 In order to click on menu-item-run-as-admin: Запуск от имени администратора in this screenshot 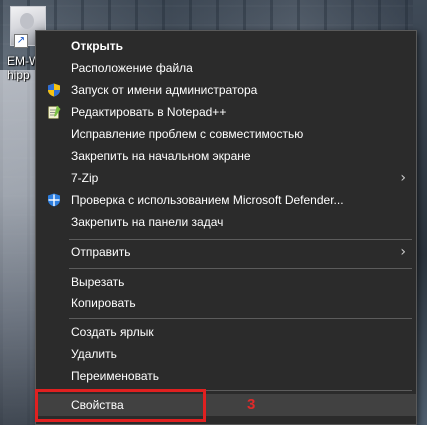, I will do `click(226, 90)`.